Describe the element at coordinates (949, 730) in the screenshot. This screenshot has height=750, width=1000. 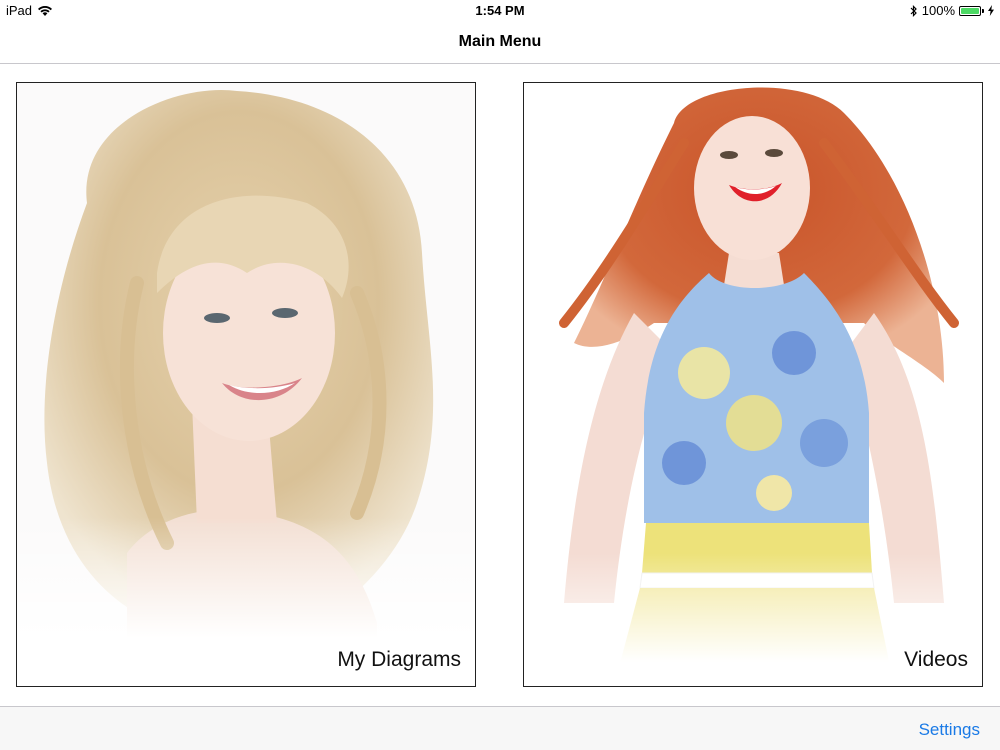
I see `settings-button: Settings` at that location.